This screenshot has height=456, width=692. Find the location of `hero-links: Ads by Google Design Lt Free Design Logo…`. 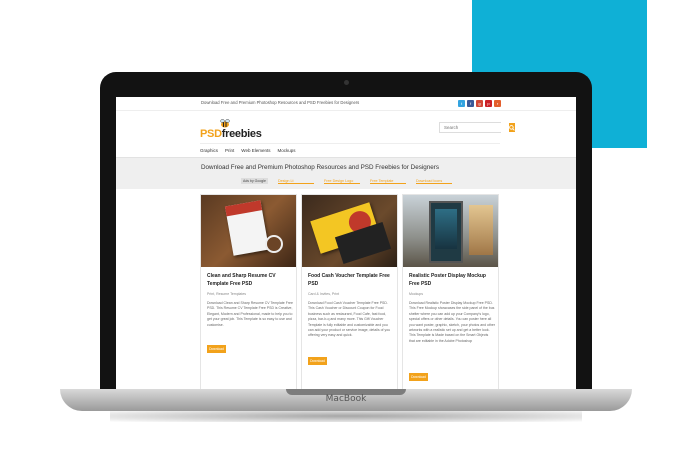

hero-links: Ads by Google Design Lt Free Design Logo… is located at coordinates (346, 181).